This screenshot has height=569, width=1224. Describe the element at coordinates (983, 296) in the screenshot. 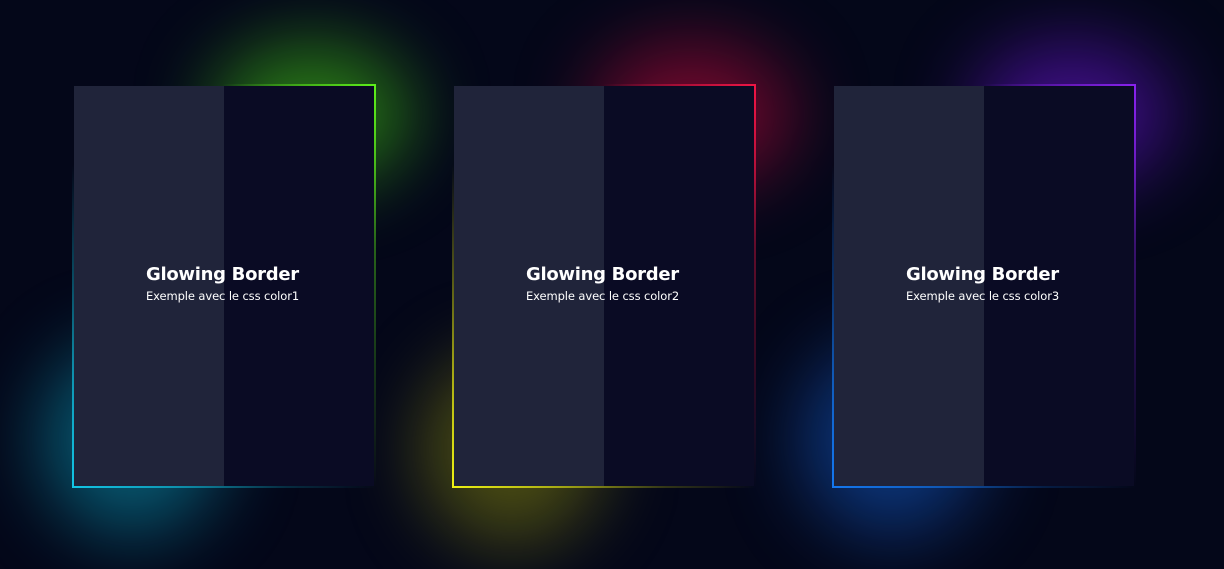

I see `card-subtitle: Exemple avec le css color3` at that location.